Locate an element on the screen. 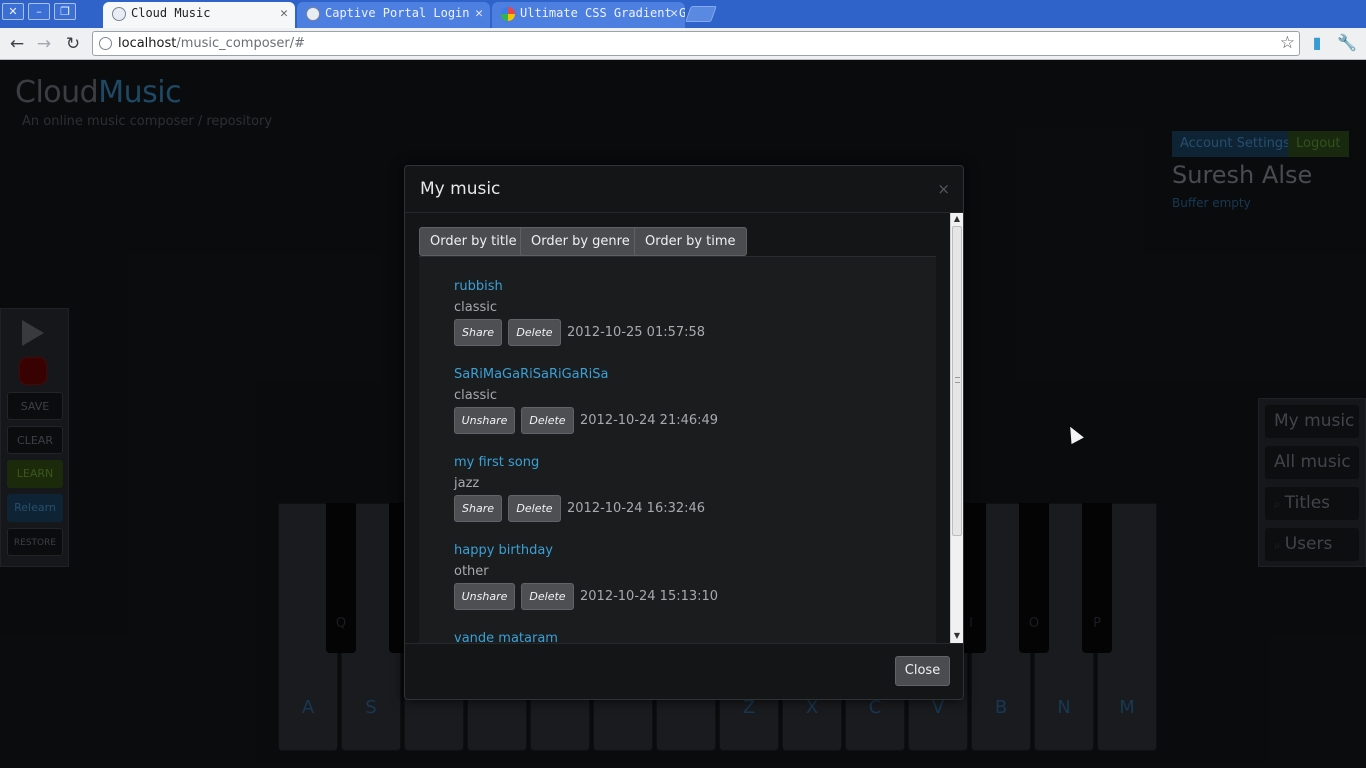  order-by-title-button: Order by title is located at coordinates (473, 241).